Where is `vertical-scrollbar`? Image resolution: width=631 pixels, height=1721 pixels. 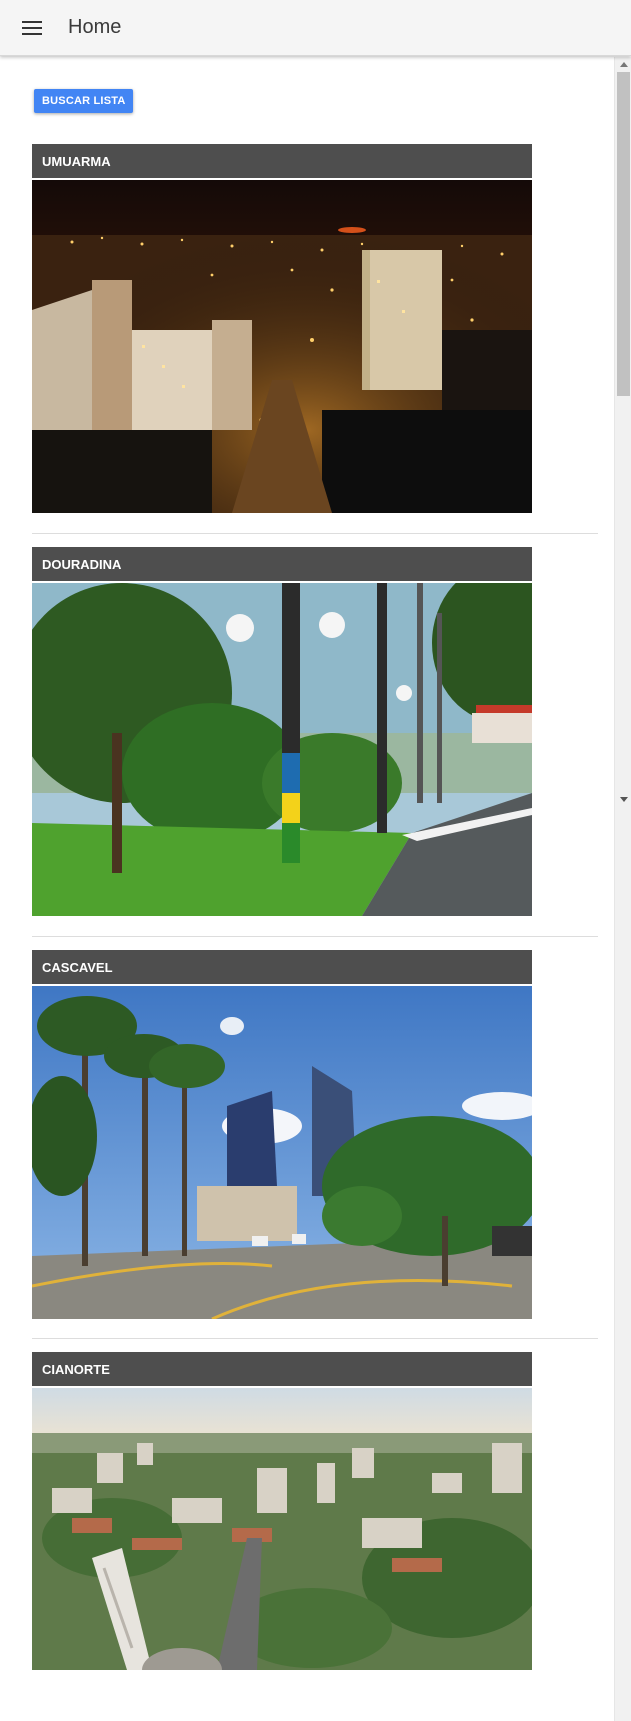
vertical-scrollbar is located at coordinates (622, 889).